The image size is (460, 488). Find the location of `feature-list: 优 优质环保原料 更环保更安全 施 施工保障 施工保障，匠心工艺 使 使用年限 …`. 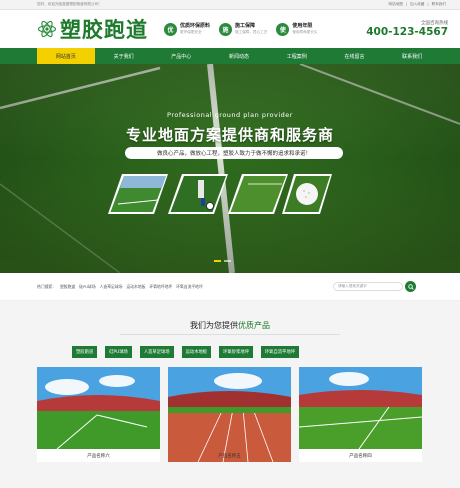

feature-list: 优 优质环保原料 更环保更安全 施 施工保障 施工保障，匠心工艺 使 使用年限 … is located at coordinates (241, 29).